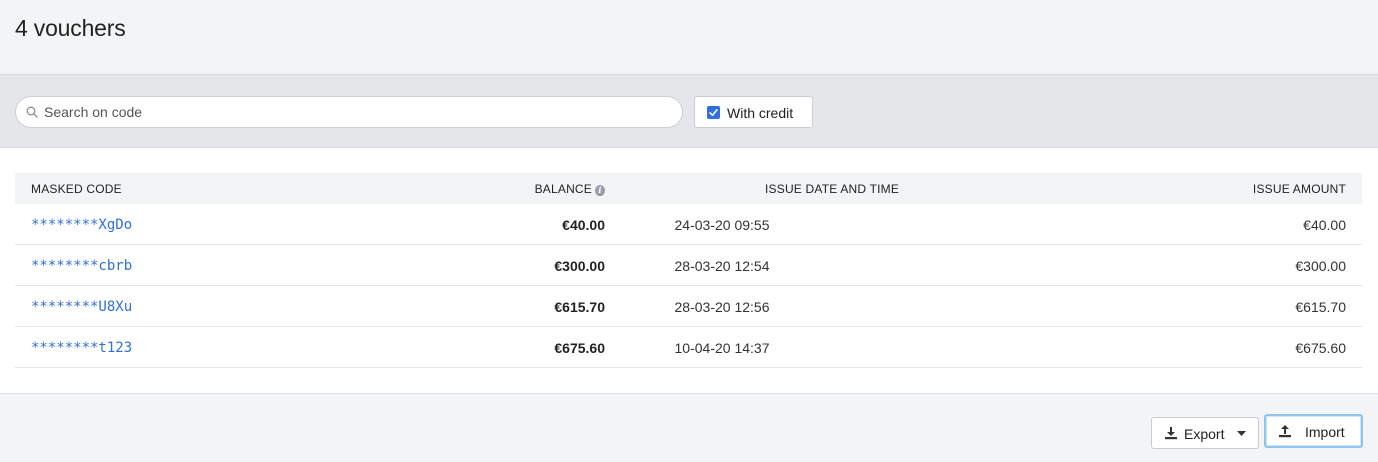 The height and width of the screenshot is (462, 1378). I want to click on caret-down-icon, so click(1241, 433).